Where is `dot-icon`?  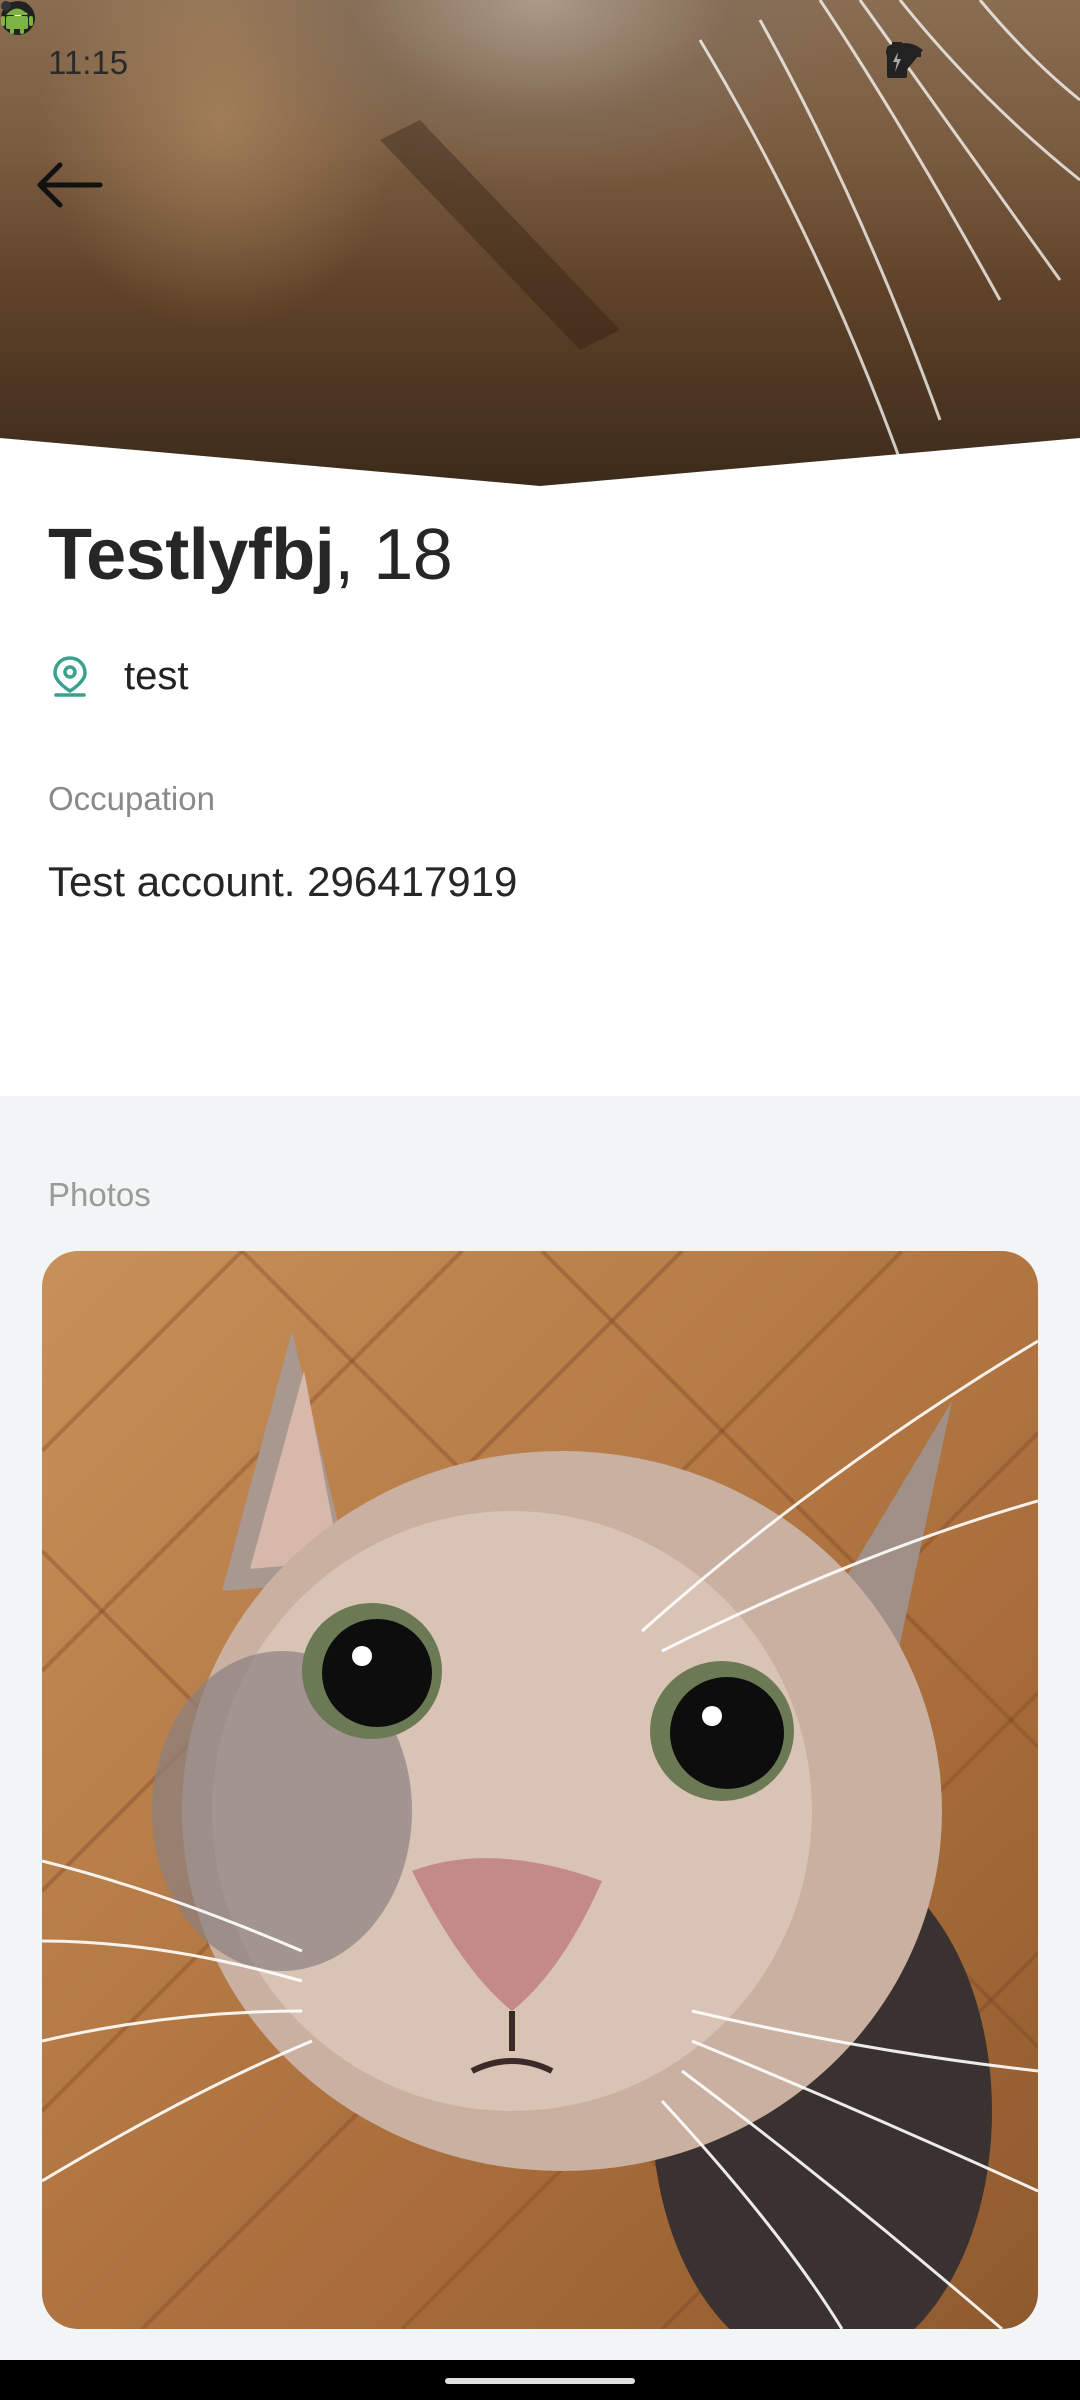 dot-icon is located at coordinates (228, 40).